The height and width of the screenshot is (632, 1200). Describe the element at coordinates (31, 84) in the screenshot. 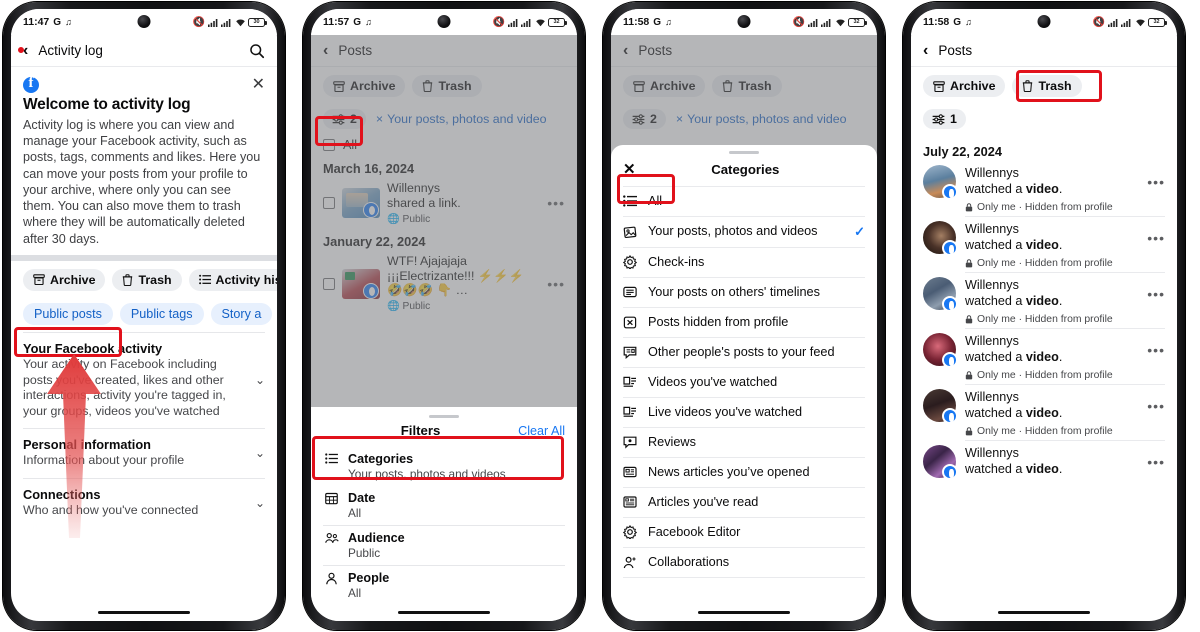

I see `facebook-logo-icon` at that location.